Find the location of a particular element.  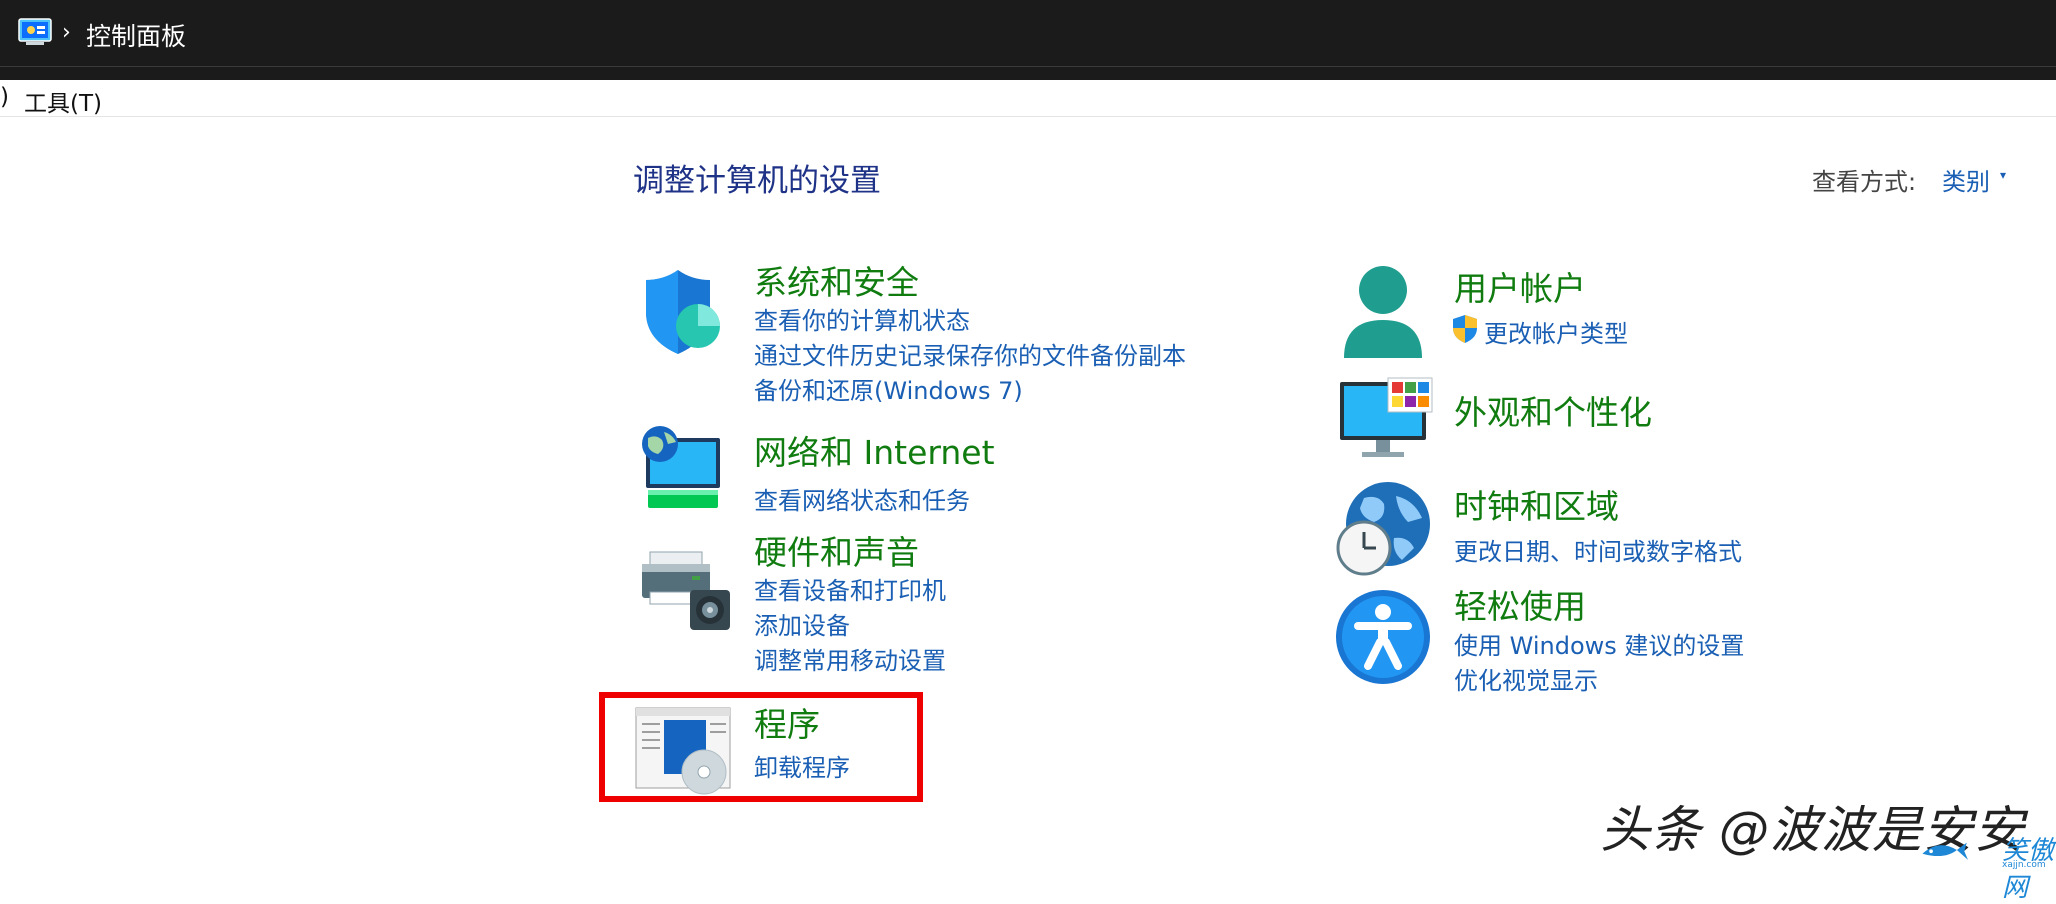

network-globe-icon is located at coordinates (682, 470).